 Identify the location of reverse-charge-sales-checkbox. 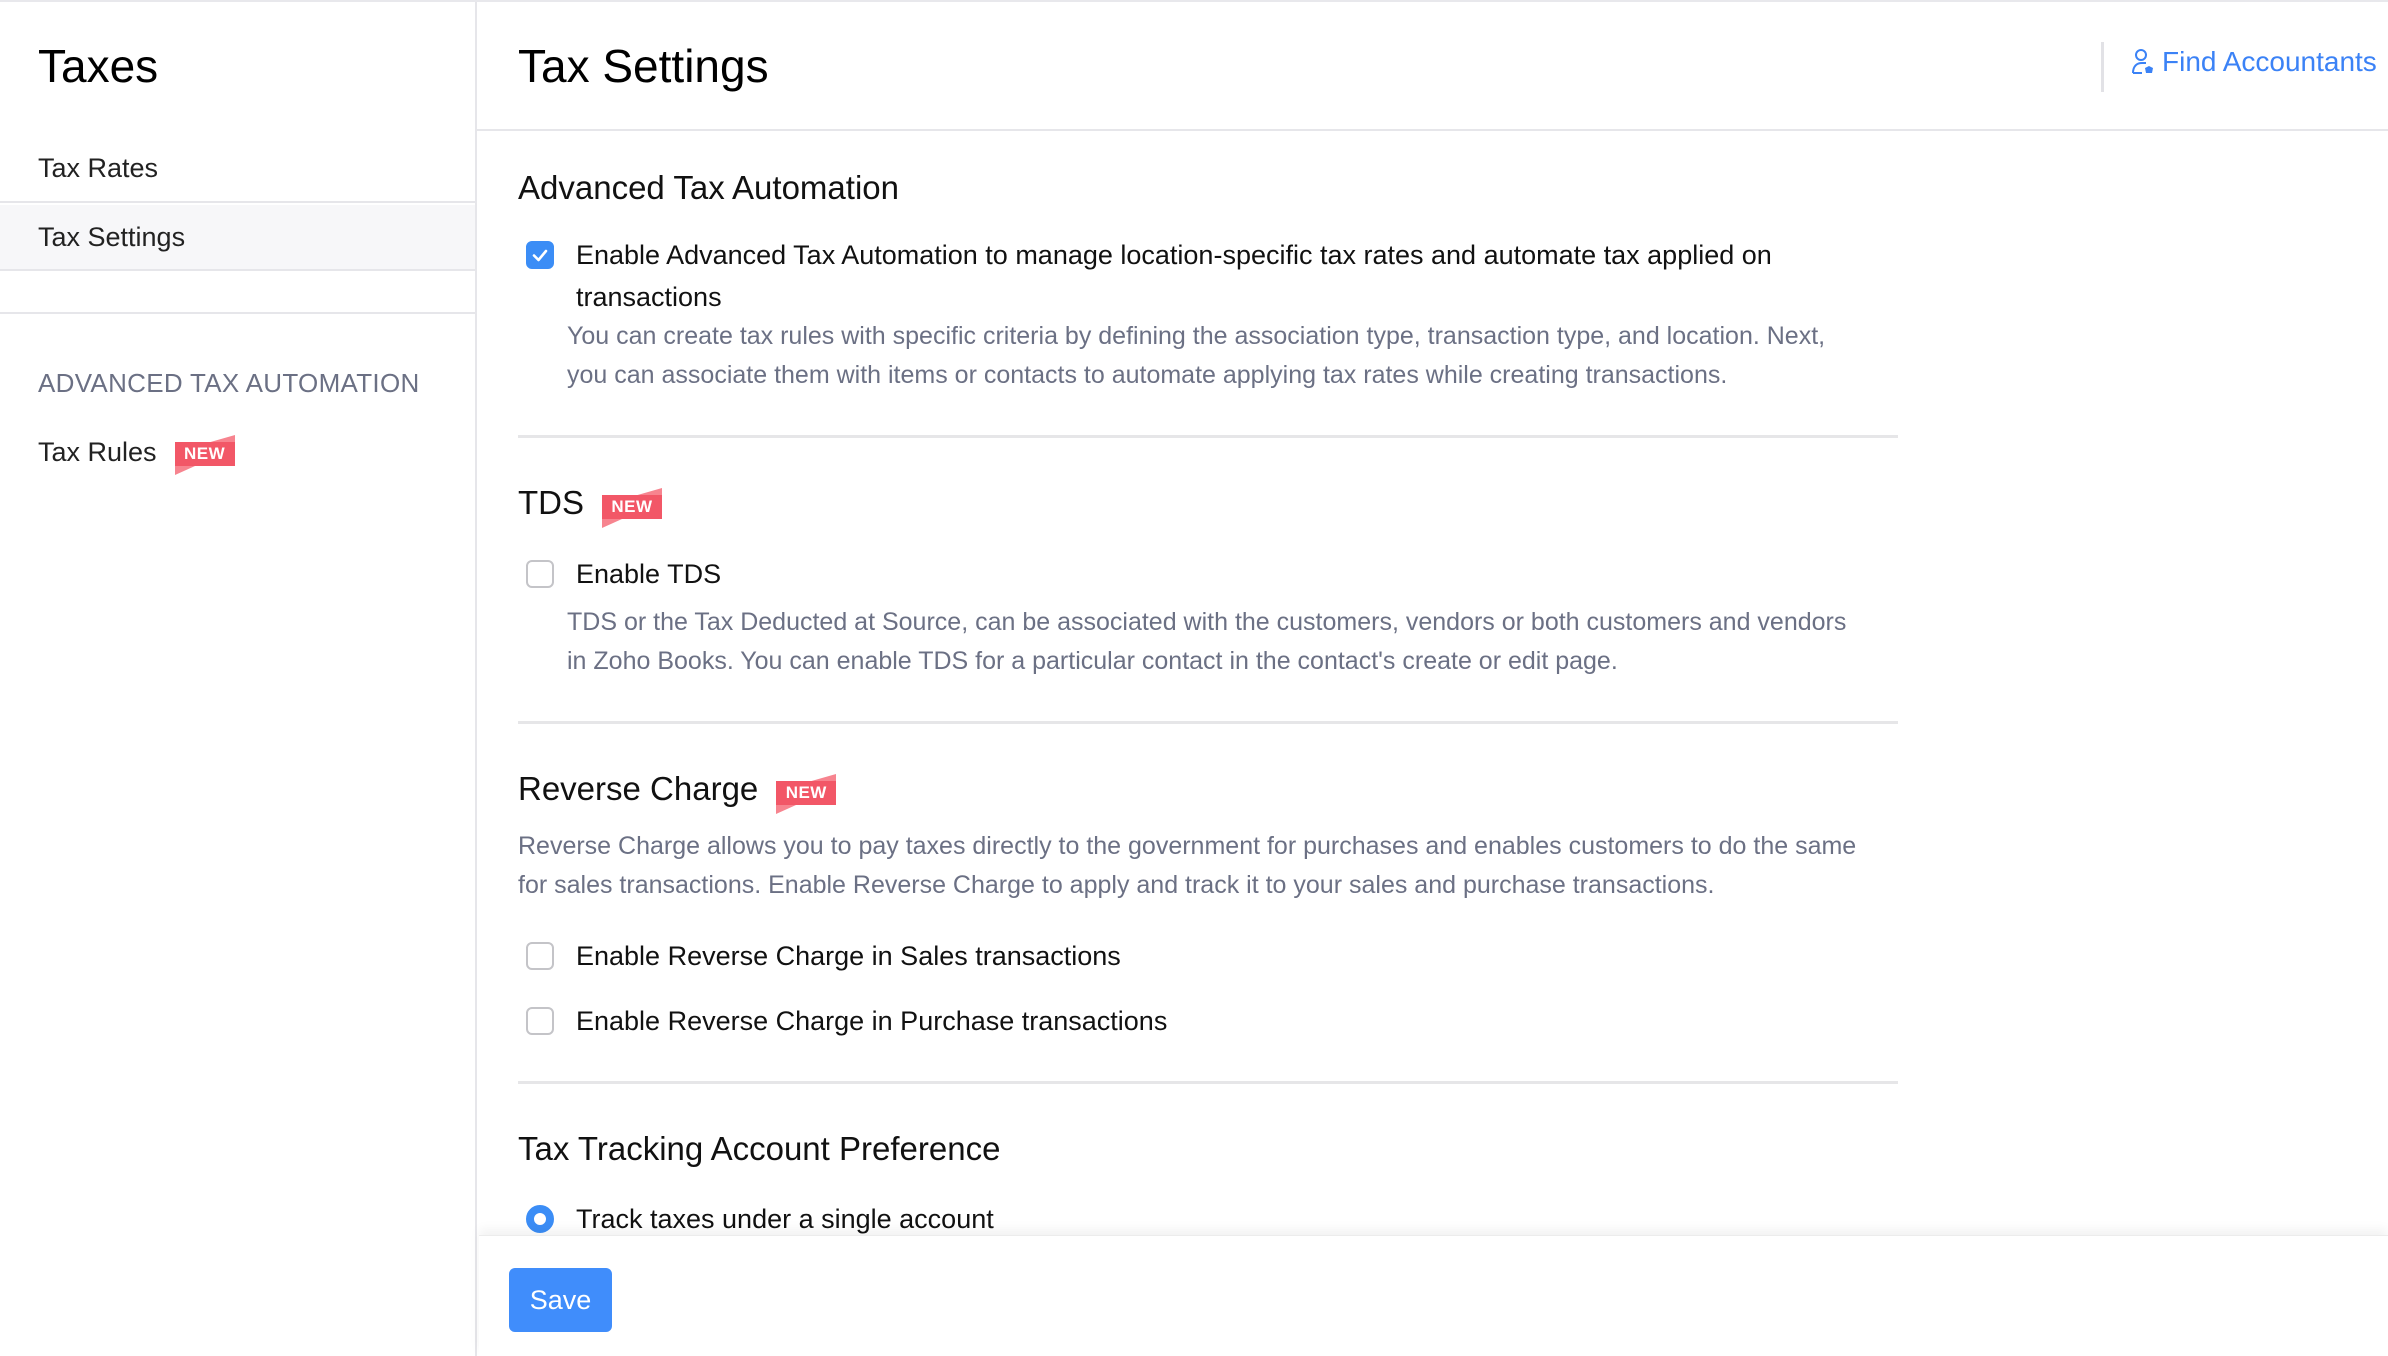
(540, 956).